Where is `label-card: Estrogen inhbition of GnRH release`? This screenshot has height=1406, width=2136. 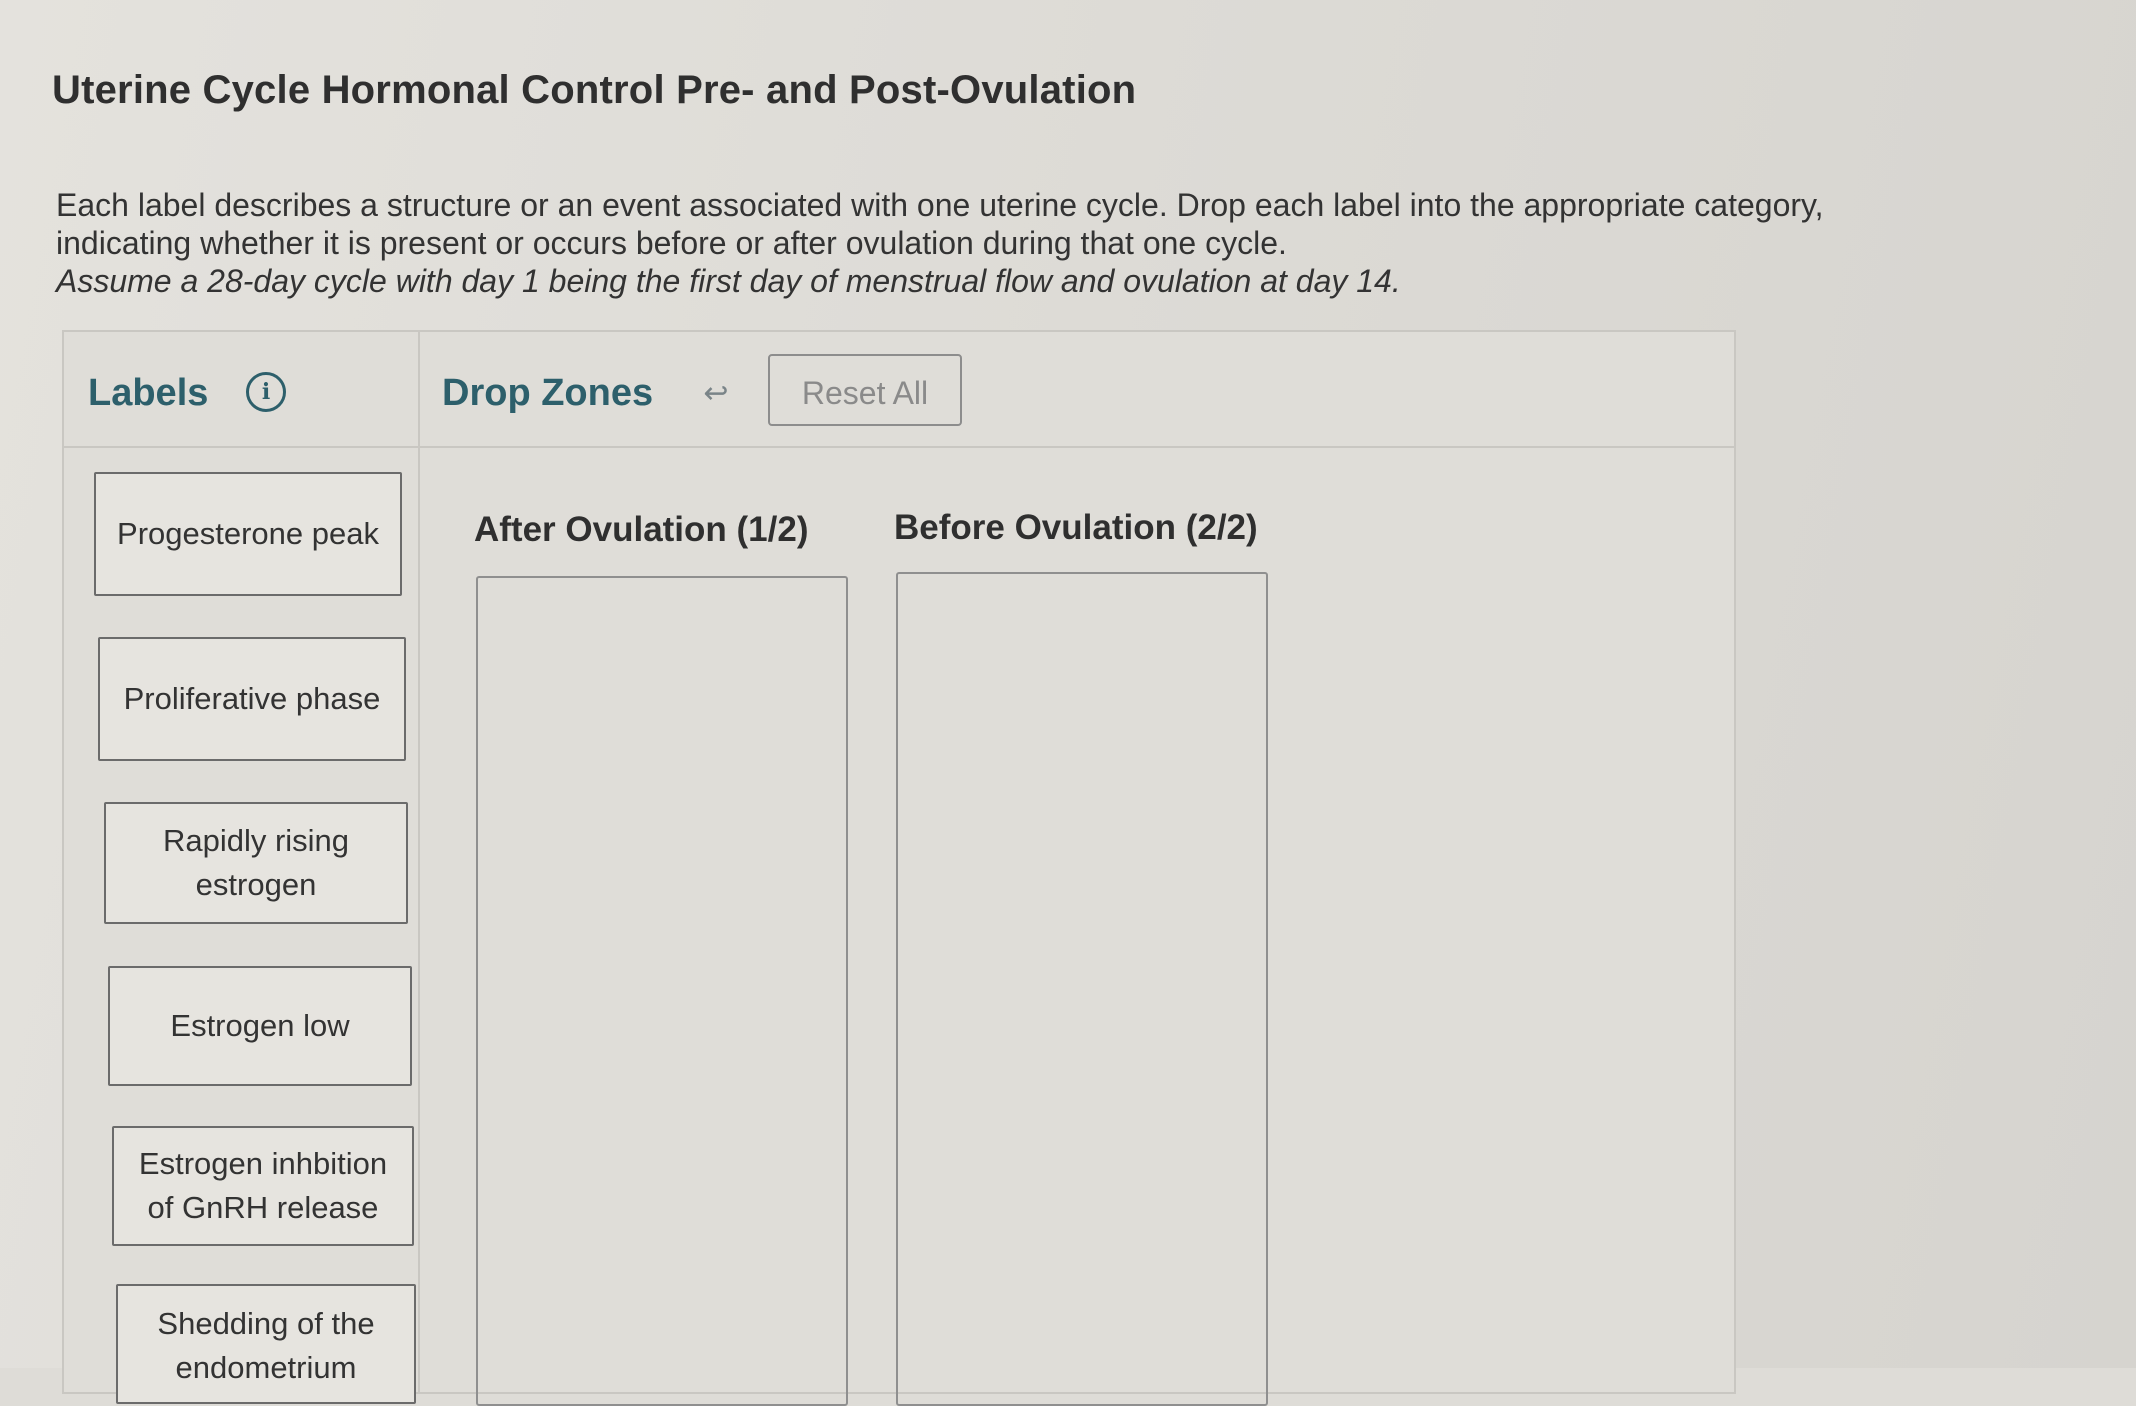 label-card: Estrogen inhbition of GnRH release is located at coordinates (263, 1186).